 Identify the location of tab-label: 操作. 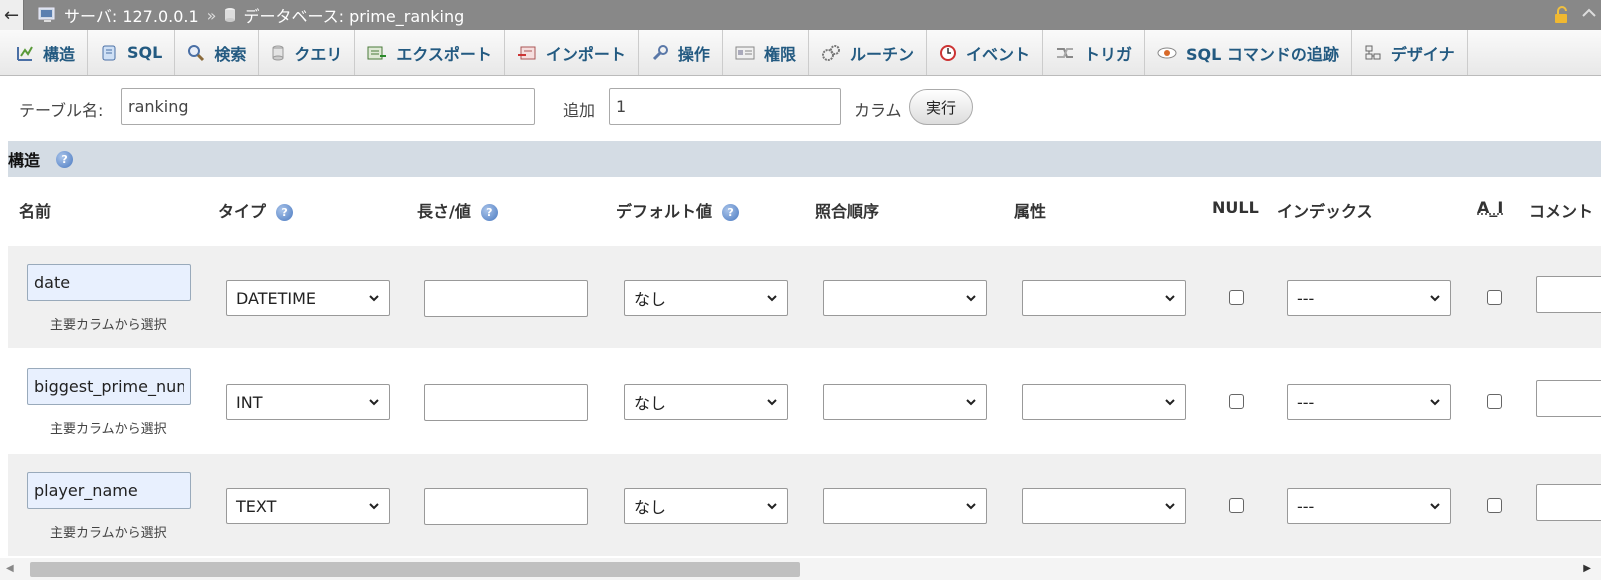
(693, 54).